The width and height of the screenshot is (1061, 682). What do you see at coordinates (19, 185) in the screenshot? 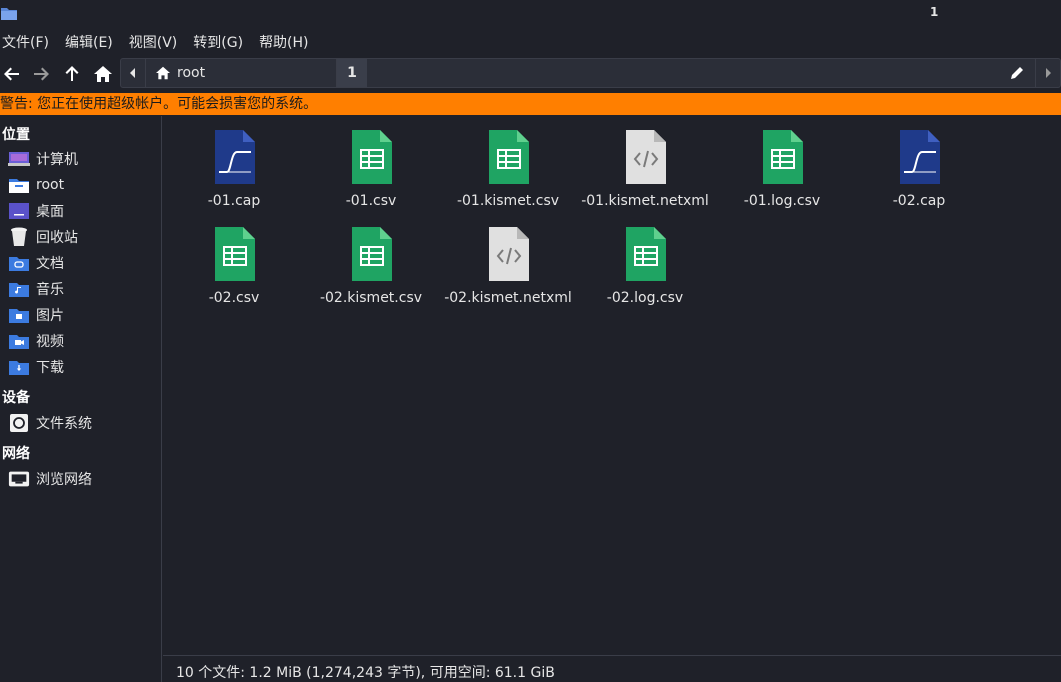
I see `home-folder-icon` at bounding box center [19, 185].